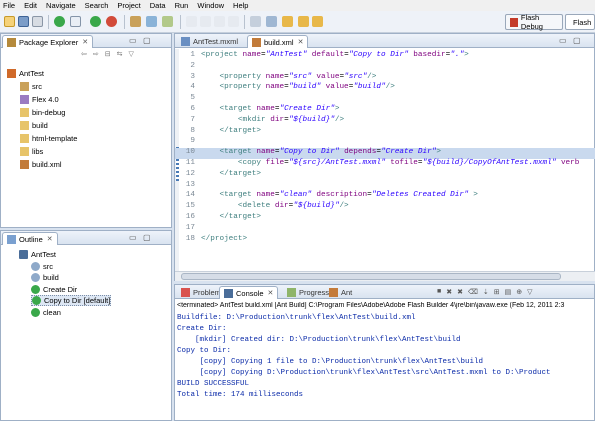 Image resolution: width=595 pixels, height=421 pixels. What do you see at coordinates (205, 21) in the screenshot?
I see `pencil-icon` at bounding box center [205, 21].